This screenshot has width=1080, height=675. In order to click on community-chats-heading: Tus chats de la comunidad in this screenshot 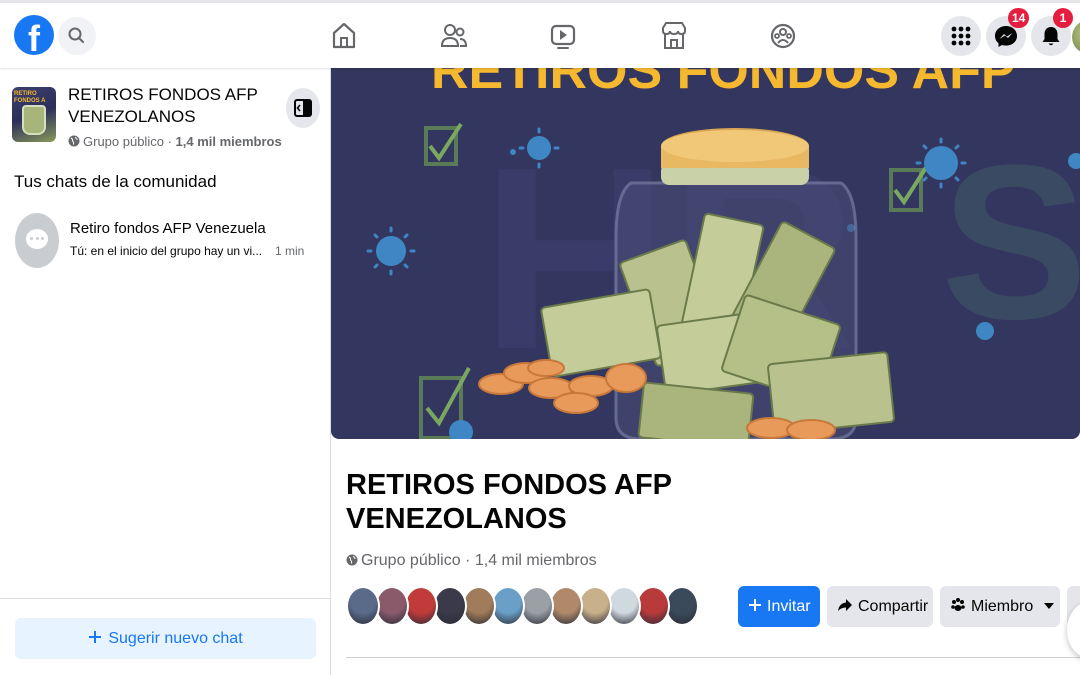, I will do `click(115, 181)`.